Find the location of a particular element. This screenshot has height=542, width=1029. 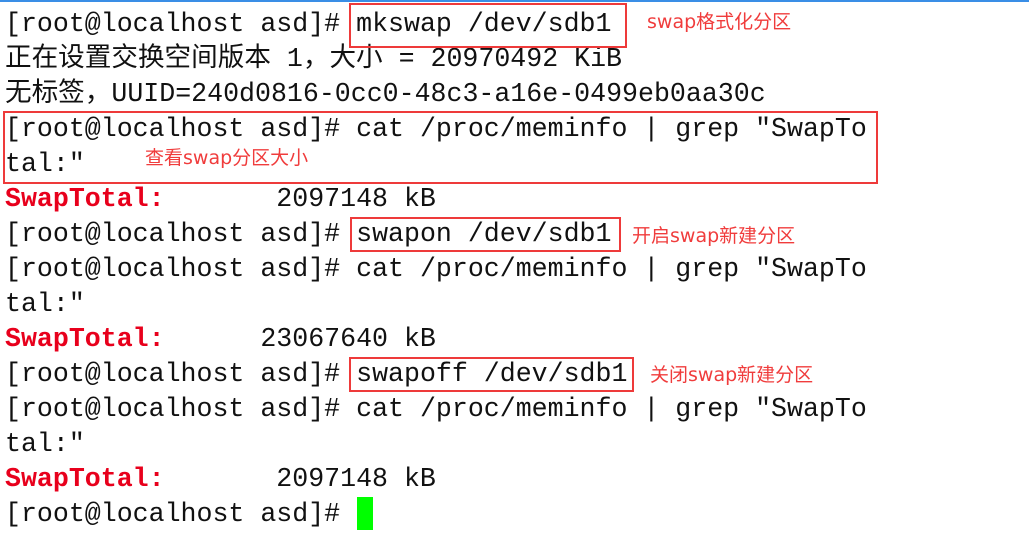

swaptotal-value: 23067640 kB is located at coordinates (300, 339).